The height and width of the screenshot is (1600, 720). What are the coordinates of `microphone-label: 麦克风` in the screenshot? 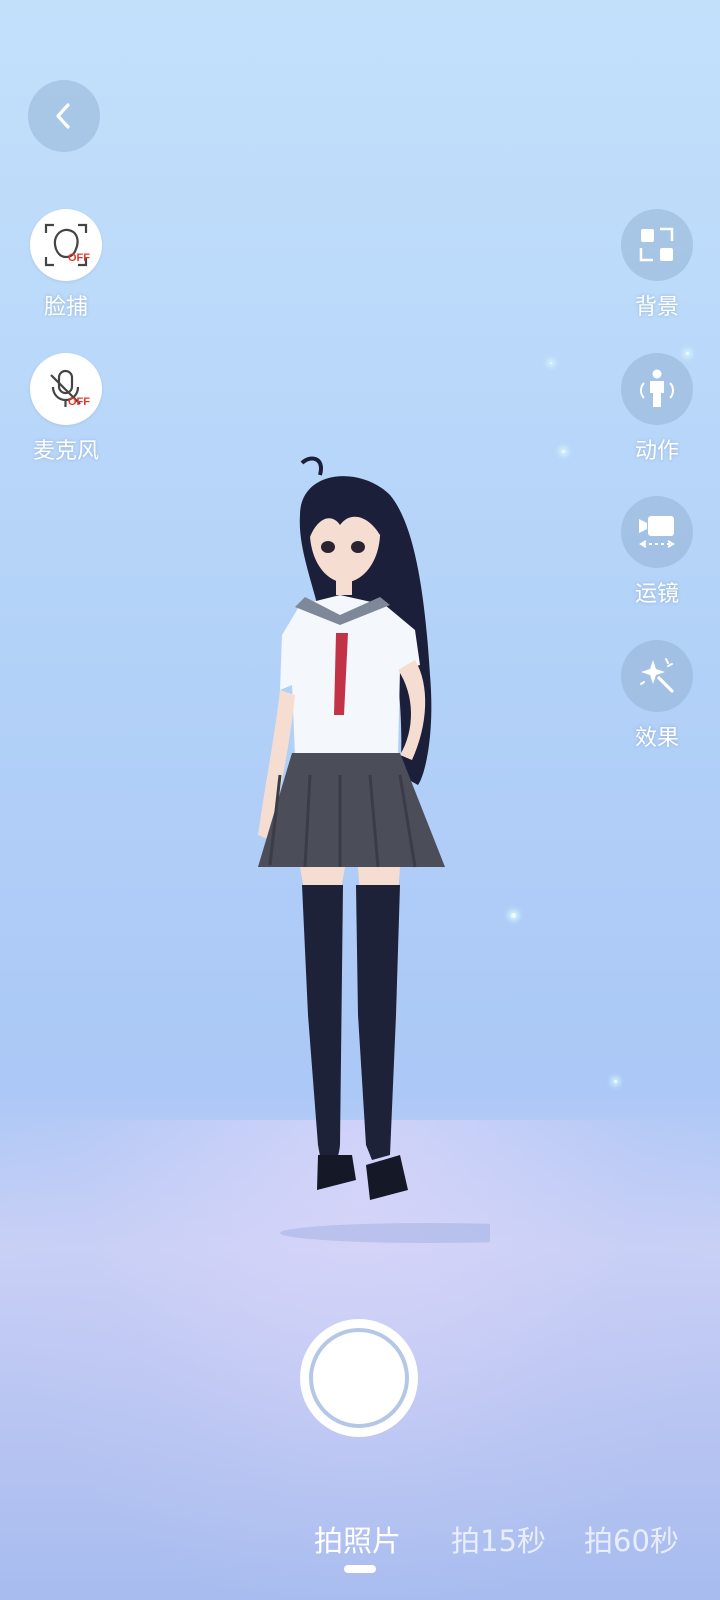 It's located at (65, 451).